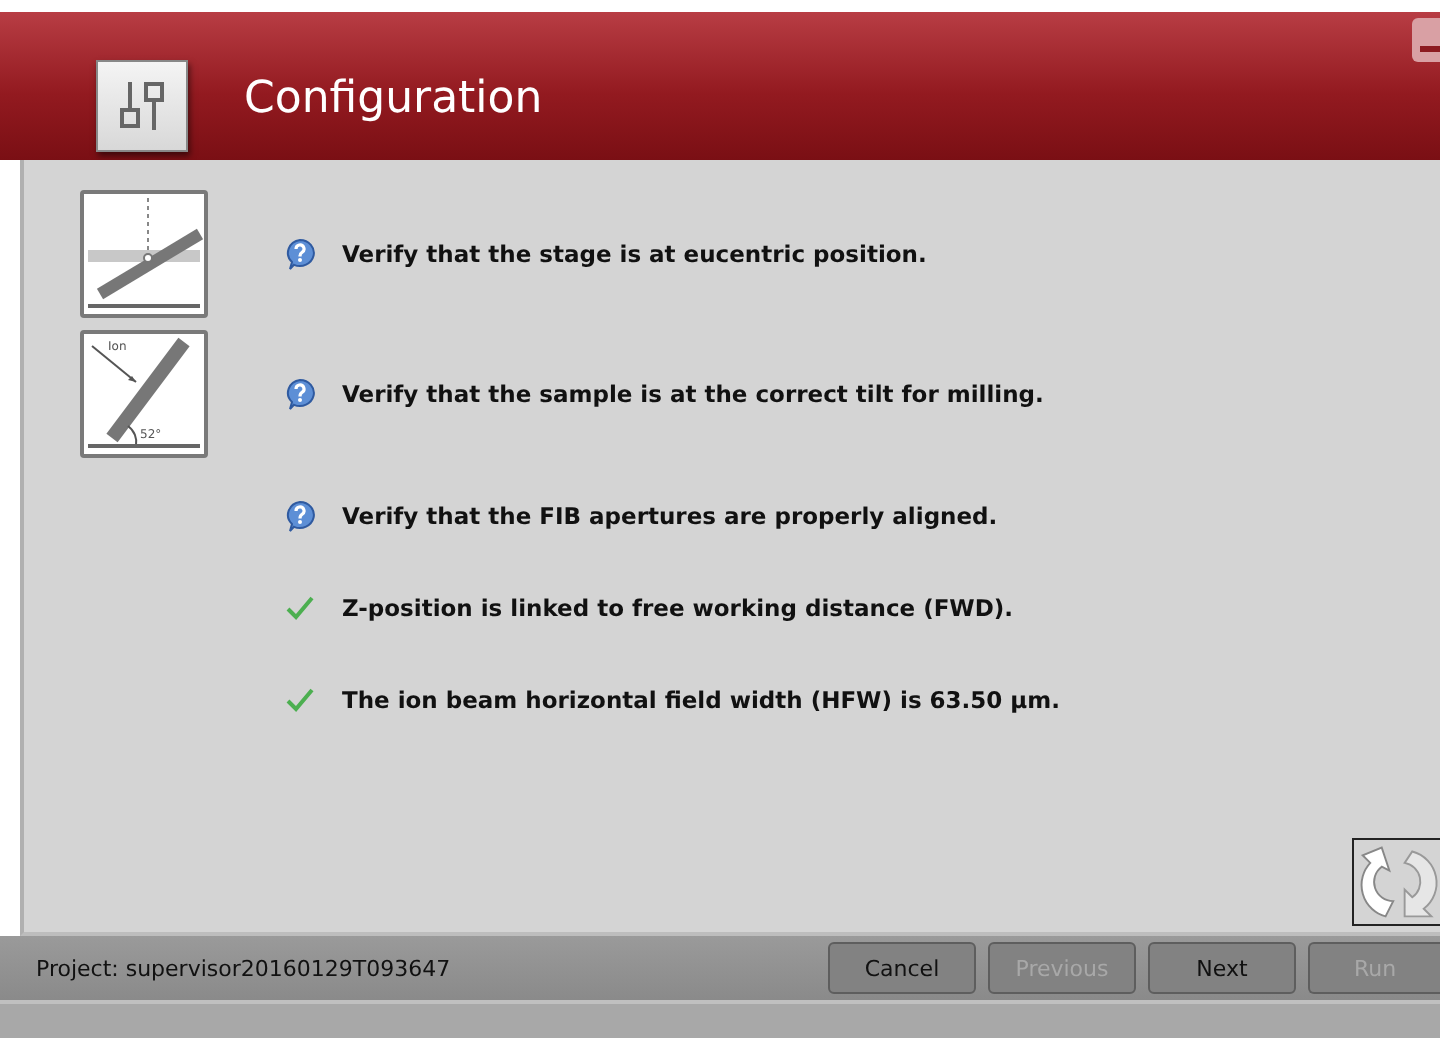  Describe the element at coordinates (244, 968) in the screenshot. I see `project-label: Project: supervisor20160129T093647` at that location.